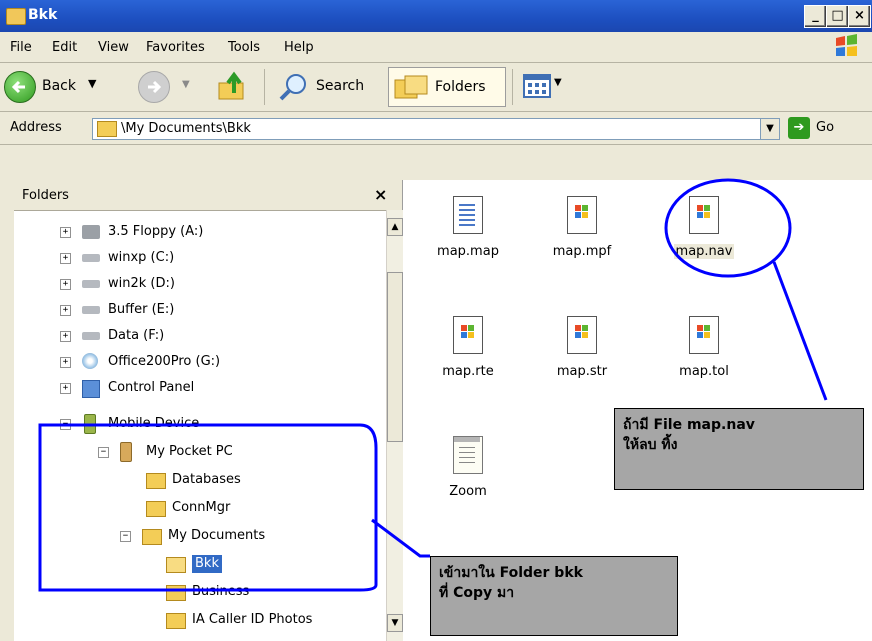 The width and height of the screenshot is (872, 641). I want to click on file-label: map.rte, so click(468, 371).